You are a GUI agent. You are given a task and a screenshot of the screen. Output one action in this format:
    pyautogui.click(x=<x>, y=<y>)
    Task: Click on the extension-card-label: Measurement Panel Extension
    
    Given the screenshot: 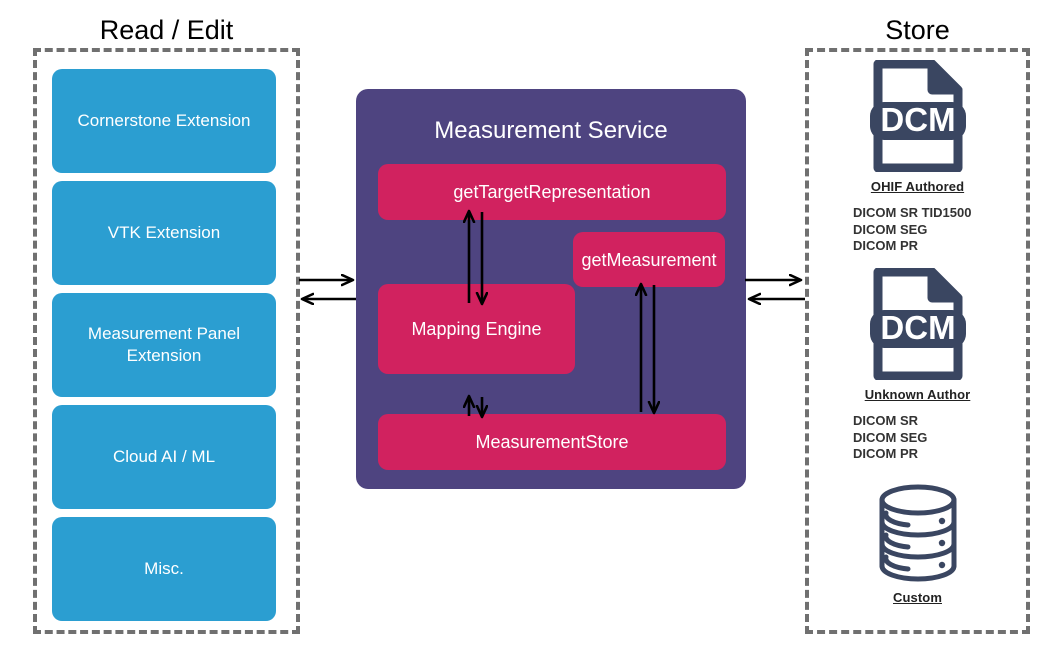 What is the action you would take?
    pyautogui.click(x=164, y=344)
    